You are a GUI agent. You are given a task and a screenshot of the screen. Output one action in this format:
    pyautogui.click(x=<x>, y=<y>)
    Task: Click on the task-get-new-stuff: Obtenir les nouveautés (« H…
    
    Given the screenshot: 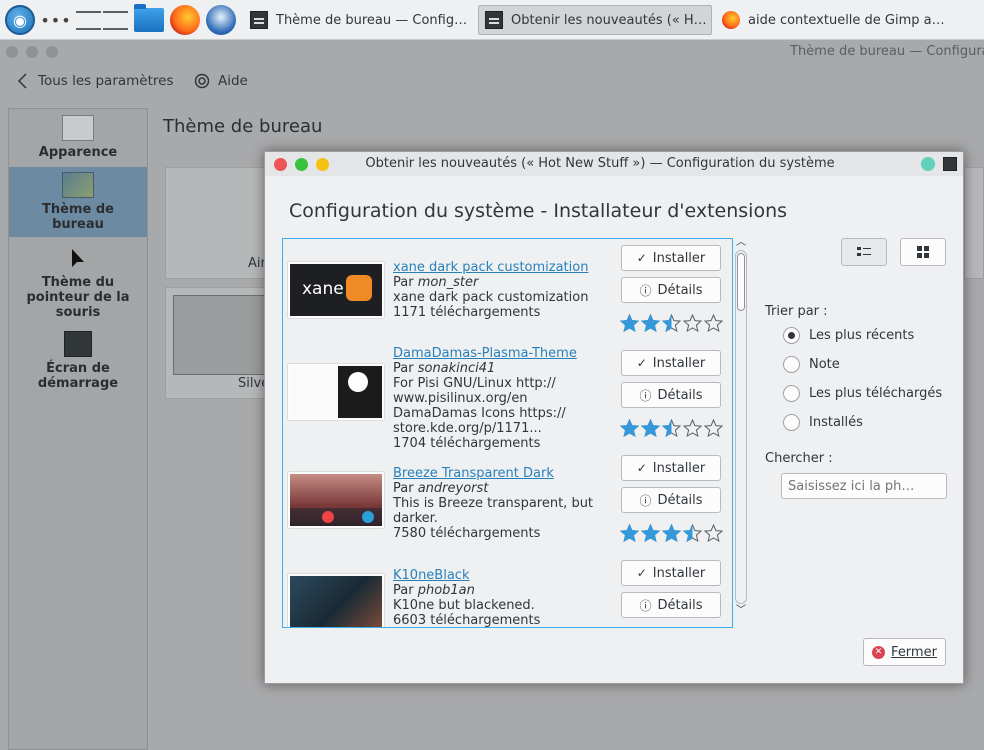 What is the action you would take?
    pyautogui.click(x=595, y=20)
    